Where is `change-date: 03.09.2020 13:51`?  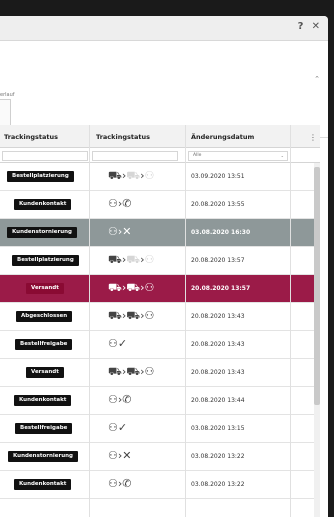 change-date: 03.09.2020 13:51 is located at coordinates (218, 176).